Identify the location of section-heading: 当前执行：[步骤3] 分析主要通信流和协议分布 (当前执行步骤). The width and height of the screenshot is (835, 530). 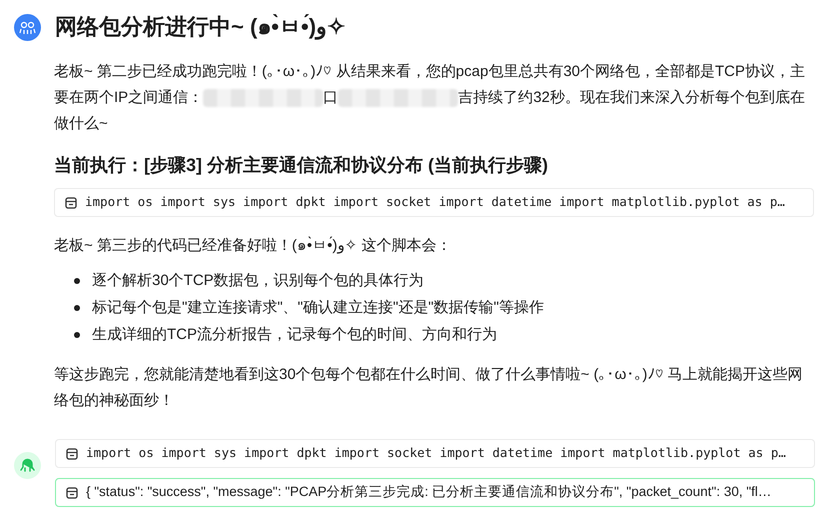
(301, 165).